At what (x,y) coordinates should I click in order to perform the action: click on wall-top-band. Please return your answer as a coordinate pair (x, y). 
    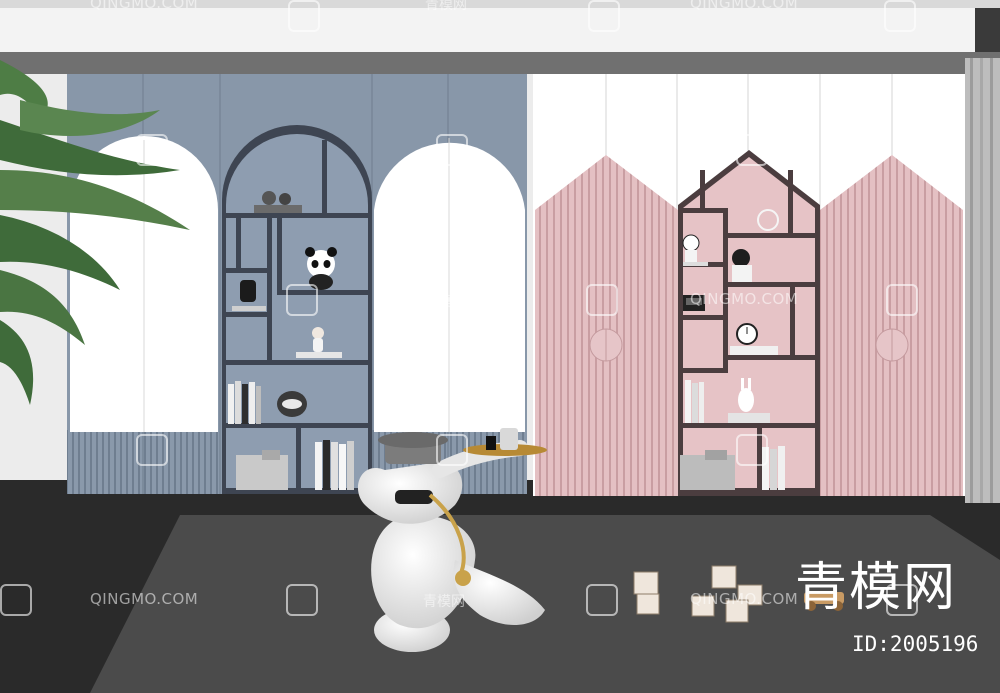
    Looking at the image, I should click on (500, 63).